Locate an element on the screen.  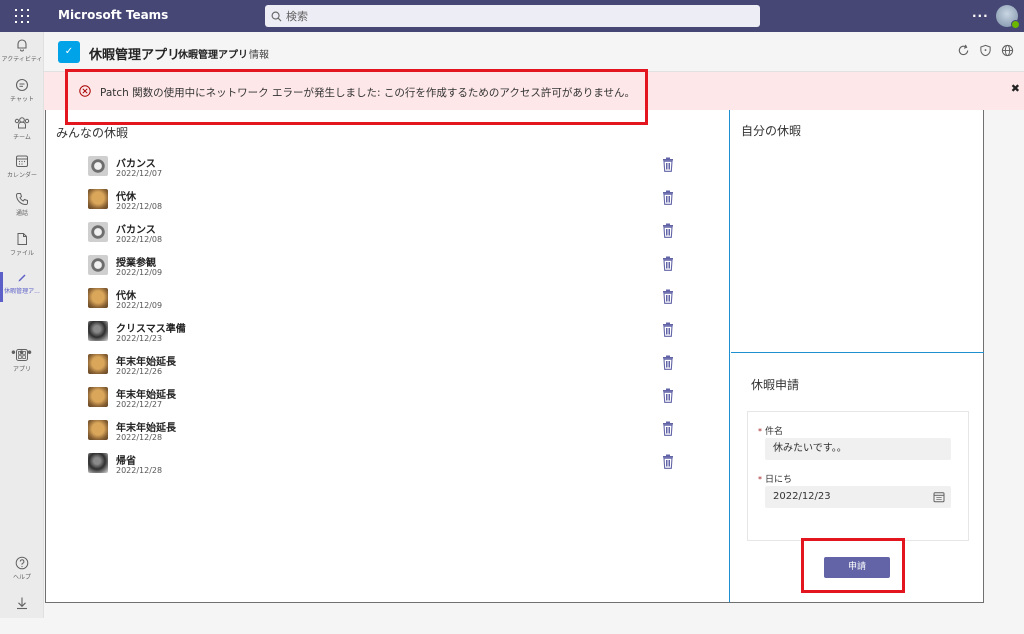
list-item: クリスマス準備 2022/12/23 is located at coordinates (388, 331).